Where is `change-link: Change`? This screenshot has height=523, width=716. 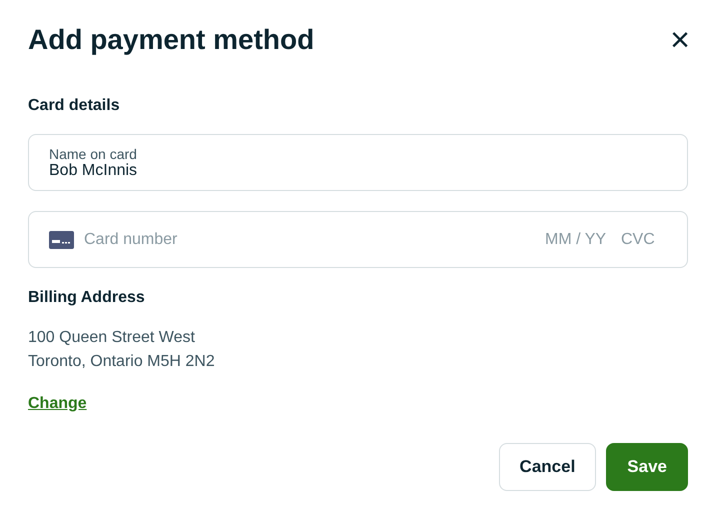 change-link: Change is located at coordinates (57, 404).